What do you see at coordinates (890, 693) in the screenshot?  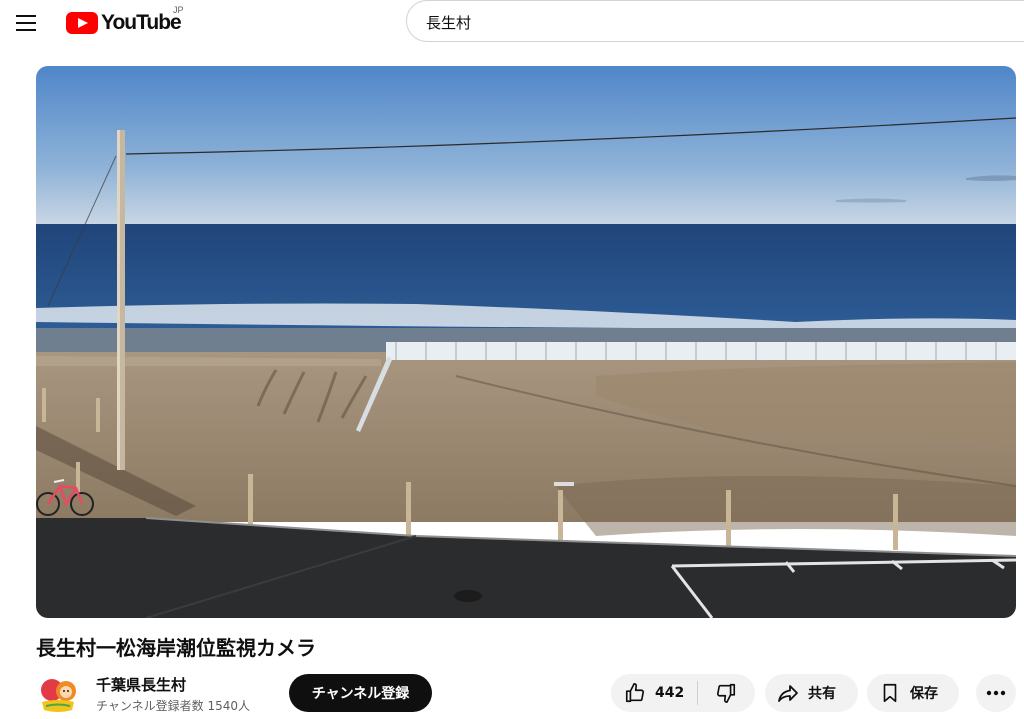 I see `bookmark-icon` at bounding box center [890, 693].